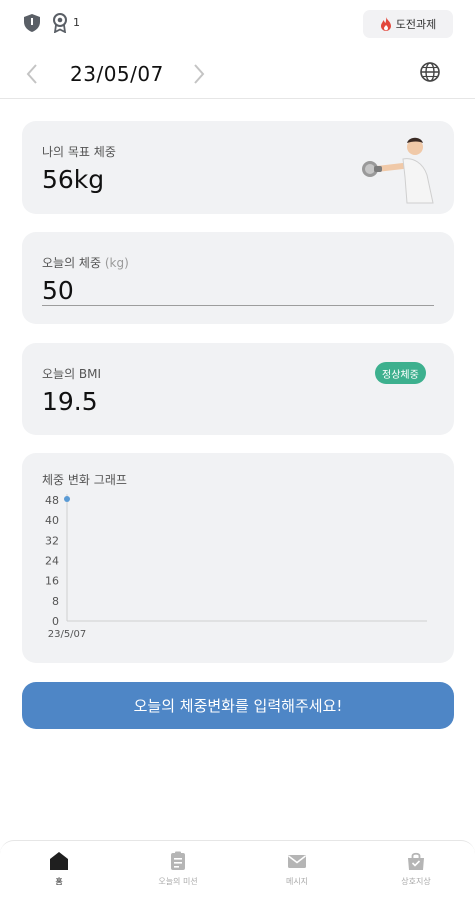 This screenshot has height=900, width=475. Describe the element at coordinates (430, 72) in the screenshot. I see `globe-icon` at that location.